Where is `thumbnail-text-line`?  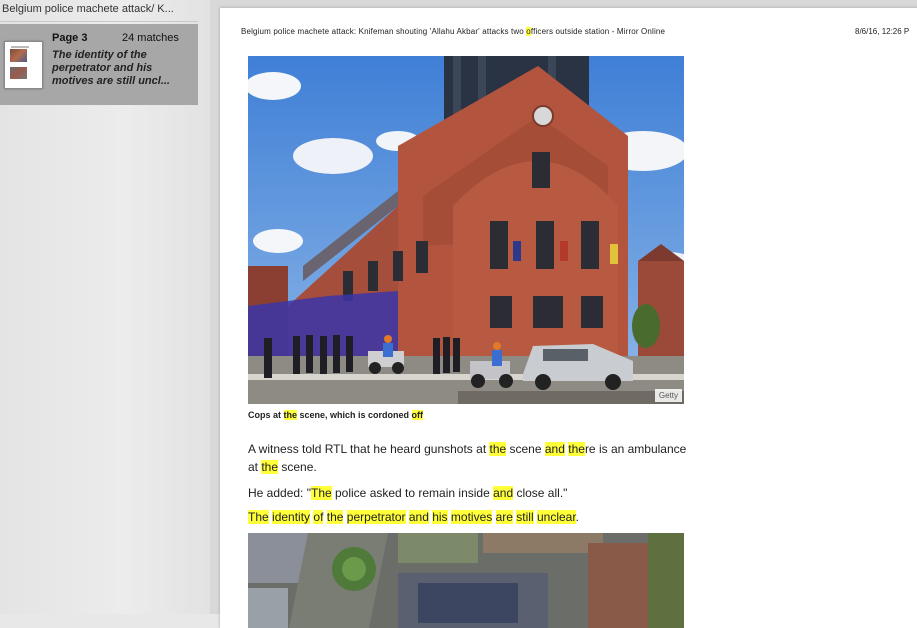
thumbnail-text-line is located at coordinates (20, 47).